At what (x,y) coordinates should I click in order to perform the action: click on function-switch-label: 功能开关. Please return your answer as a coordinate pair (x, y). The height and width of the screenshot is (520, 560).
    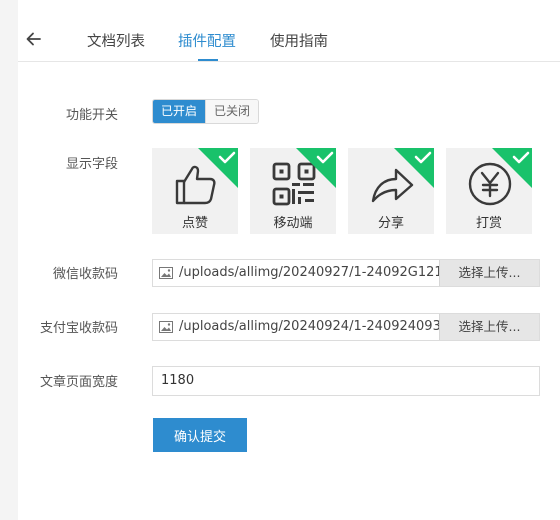
    Looking at the image, I should click on (91, 115).